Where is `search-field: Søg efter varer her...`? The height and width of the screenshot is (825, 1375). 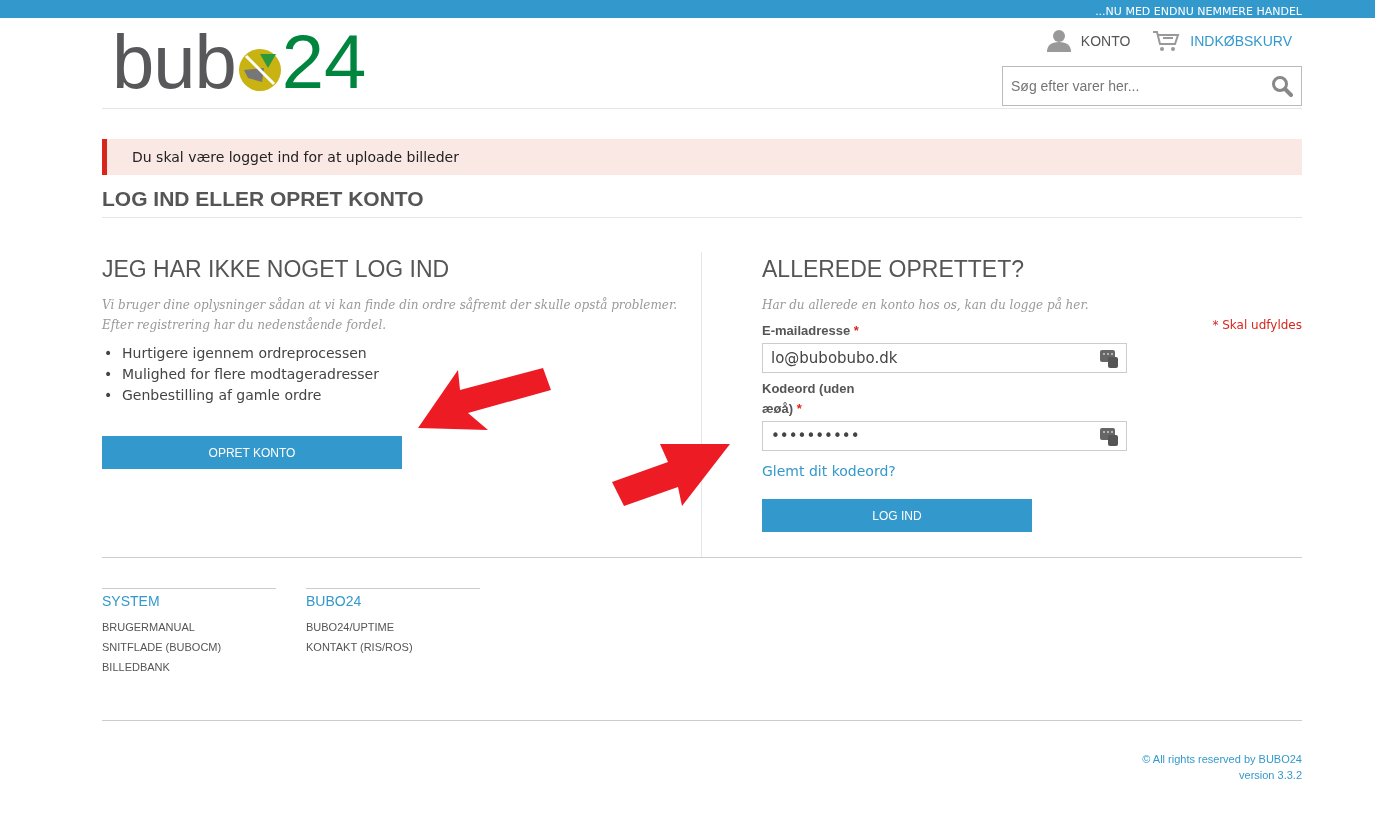 search-field: Søg efter varer her... is located at coordinates (1152, 86).